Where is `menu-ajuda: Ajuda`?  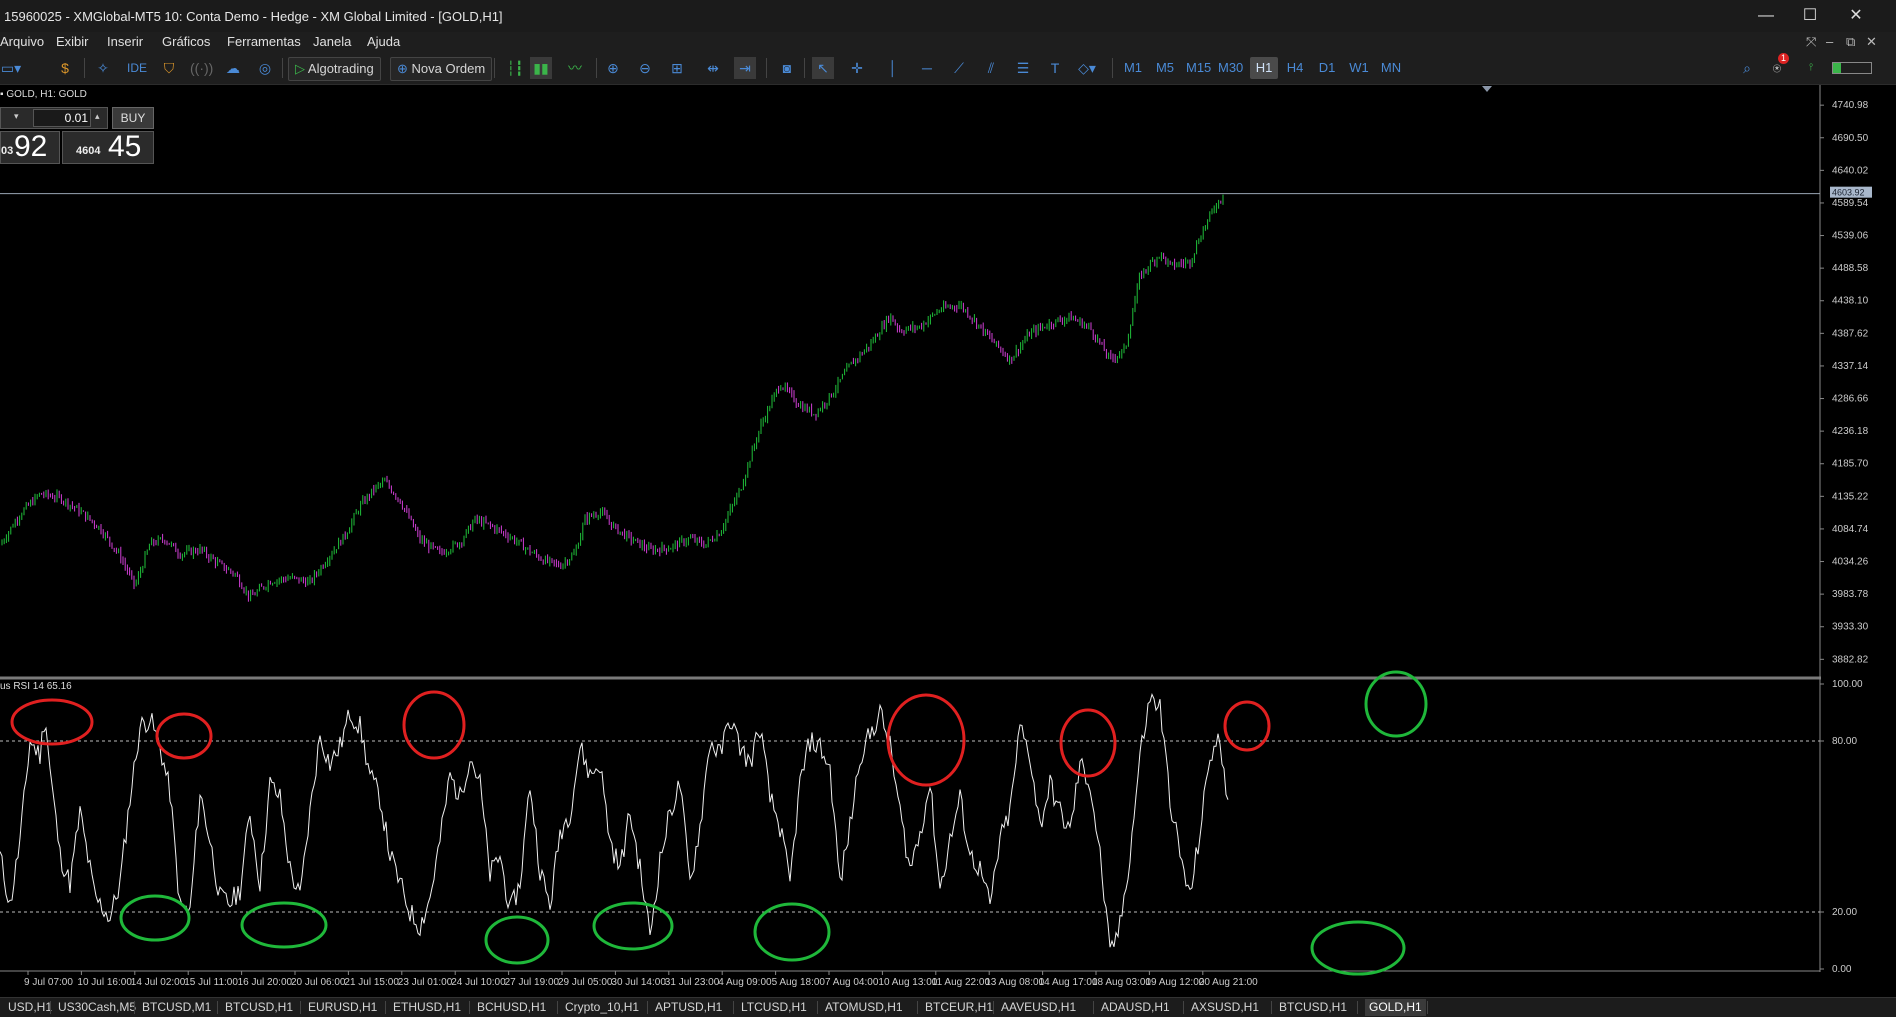 menu-ajuda: Ajuda is located at coordinates (383, 41).